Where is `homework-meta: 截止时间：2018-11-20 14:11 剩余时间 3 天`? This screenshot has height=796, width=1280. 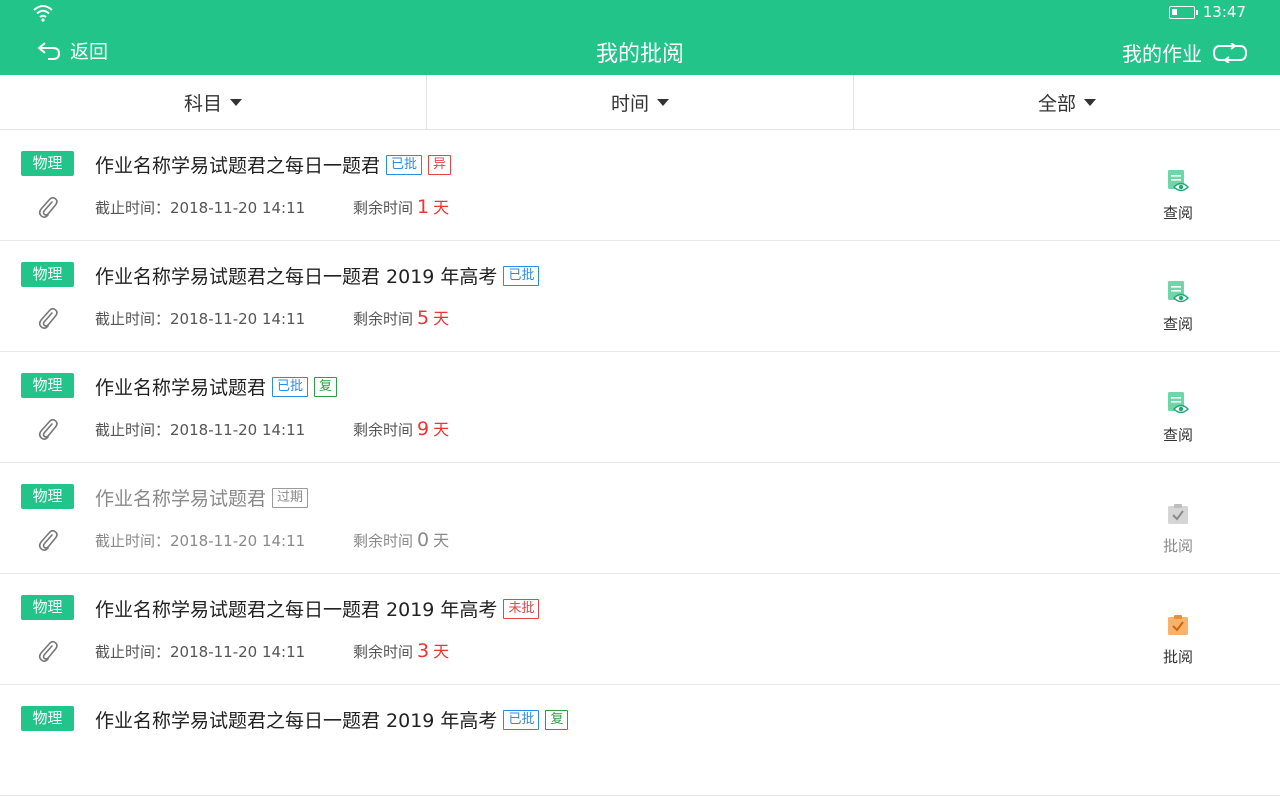
homework-meta: 截止时间：2018-11-20 14:11 剩余时间 3 天 is located at coordinates (272, 650).